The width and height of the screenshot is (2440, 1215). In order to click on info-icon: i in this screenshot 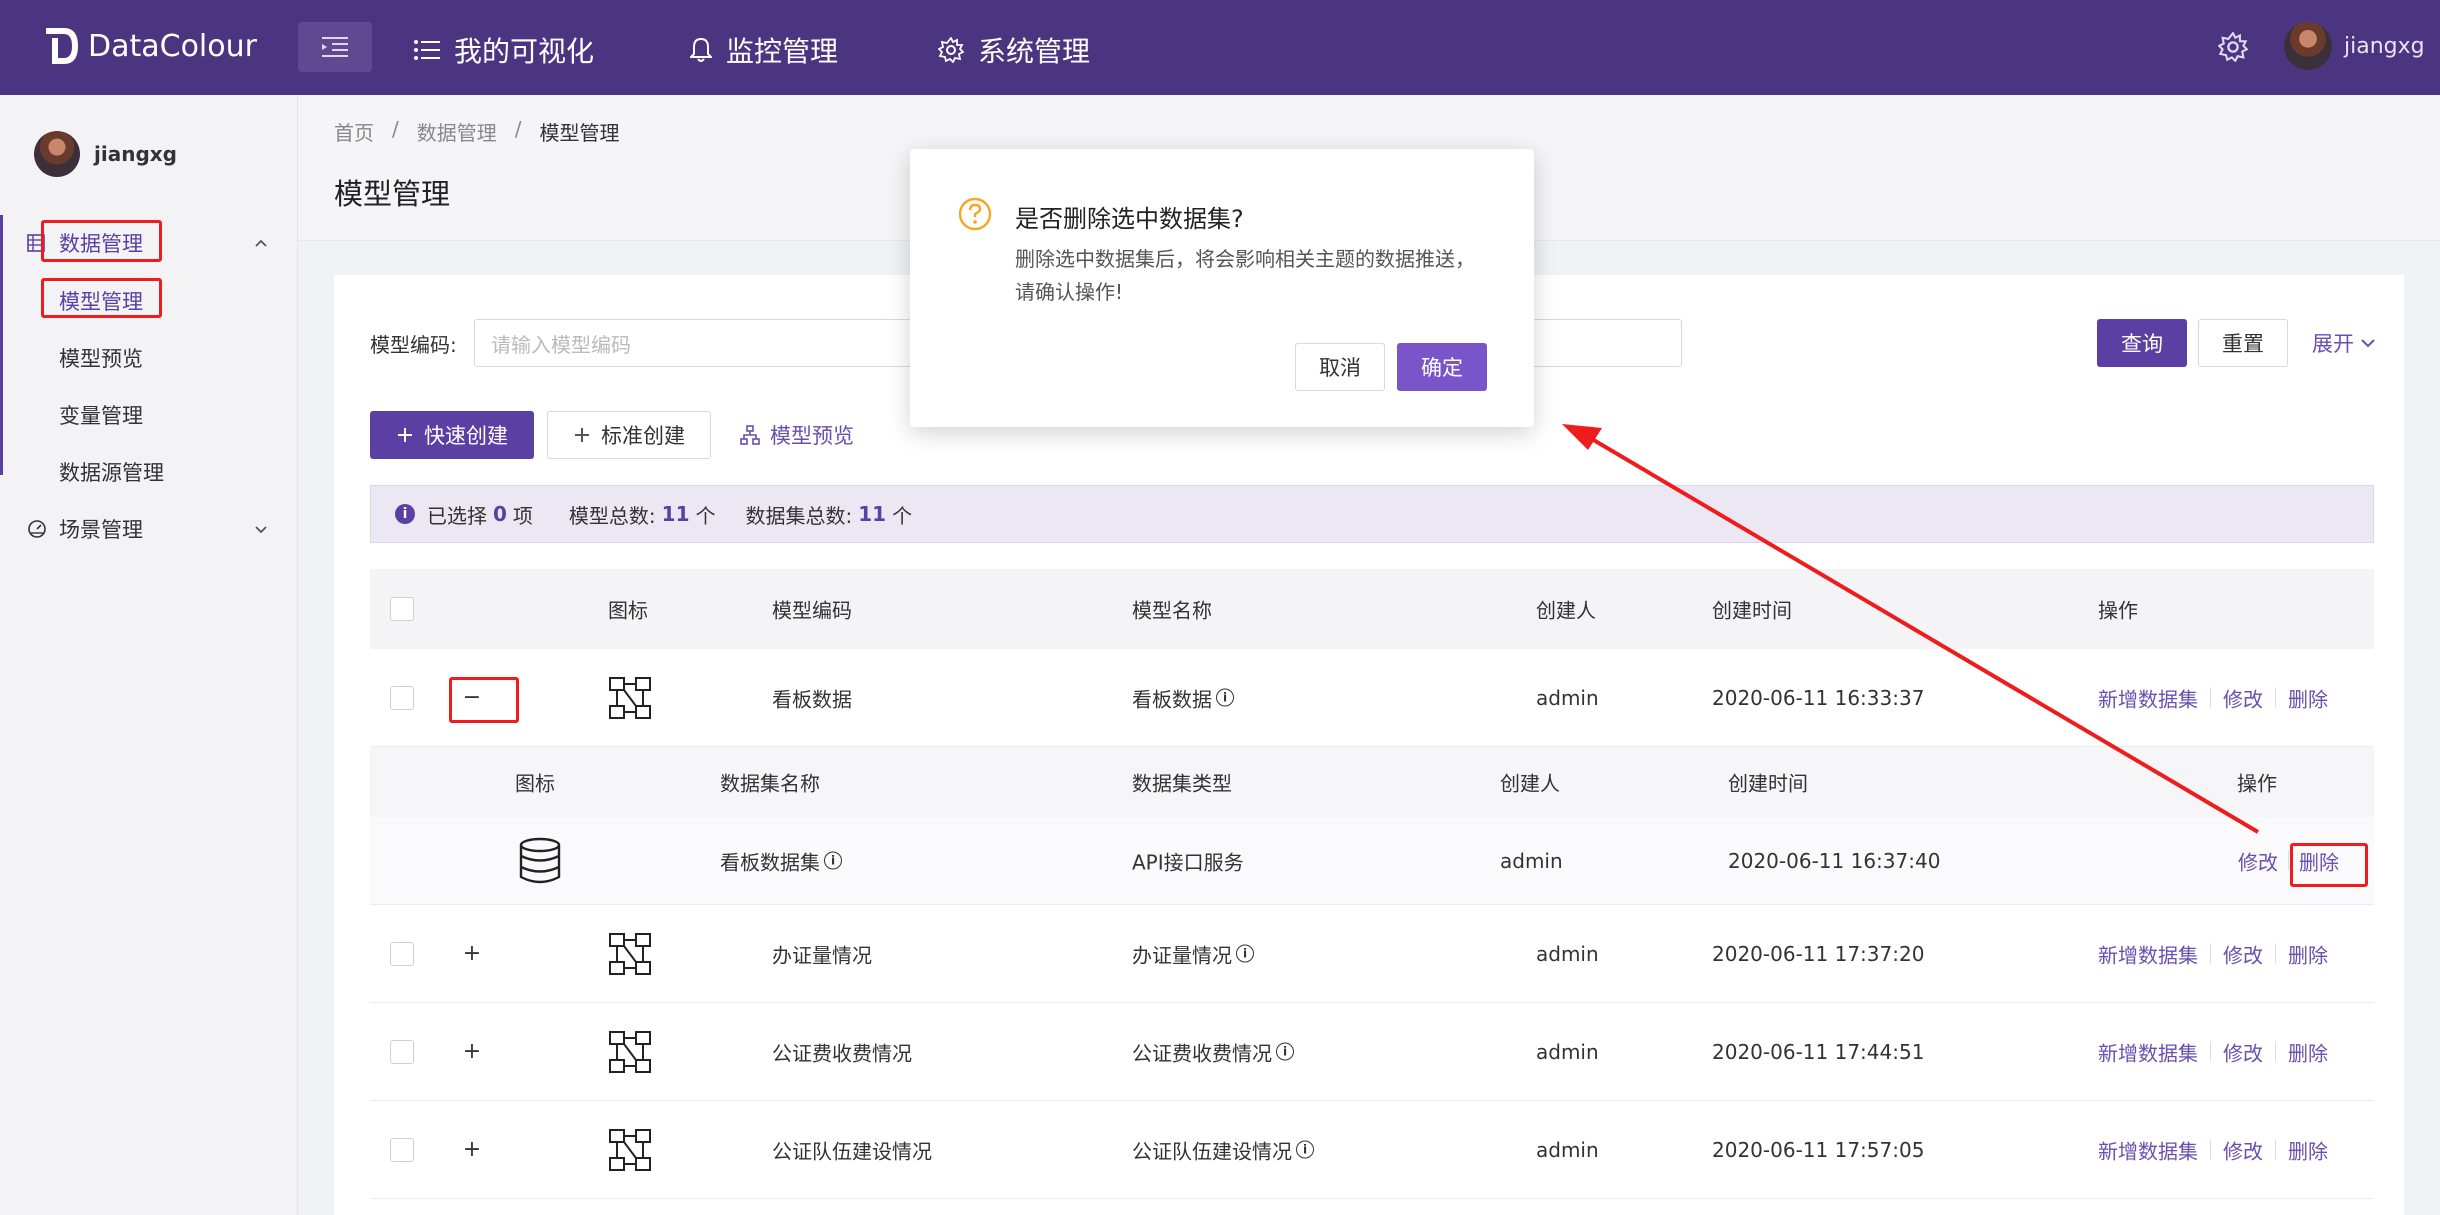, I will do `click(405, 514)`.